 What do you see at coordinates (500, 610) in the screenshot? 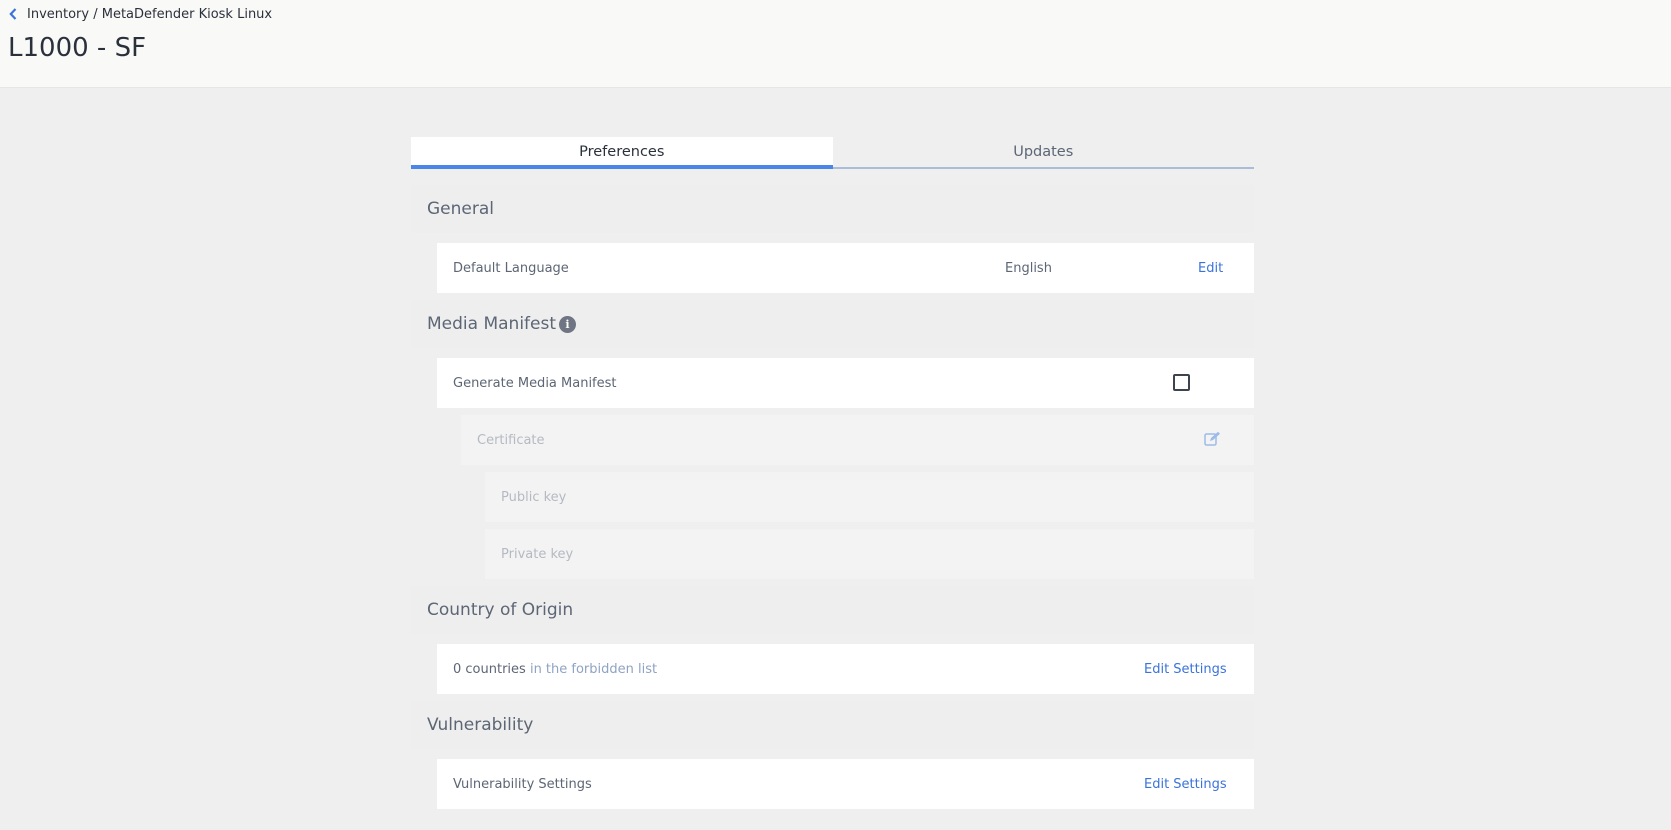
I see `section-country-of-origin-title: Country of Origin` at bounding box center [500, 610].